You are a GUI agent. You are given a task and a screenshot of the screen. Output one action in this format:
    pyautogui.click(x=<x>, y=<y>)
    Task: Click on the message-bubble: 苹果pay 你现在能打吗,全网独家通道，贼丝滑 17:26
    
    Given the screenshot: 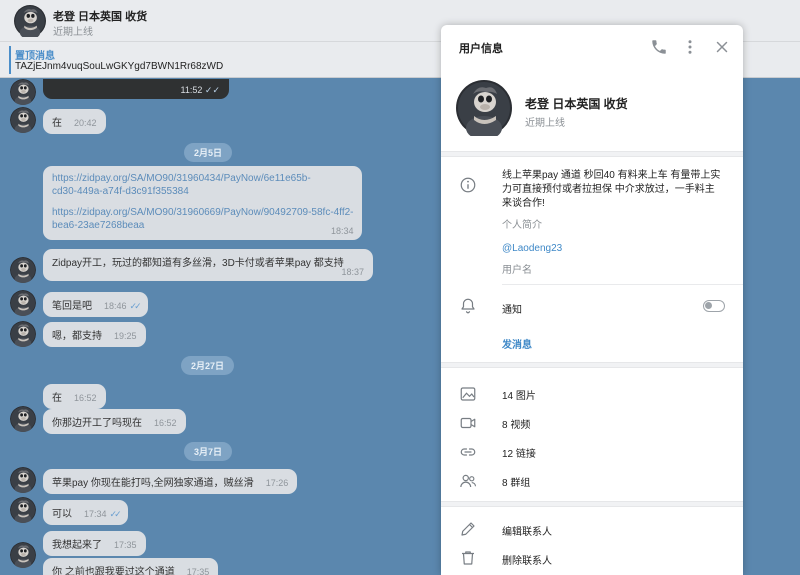 What is the action you would take?
    pyautogui.click(x=170, y=481)
    